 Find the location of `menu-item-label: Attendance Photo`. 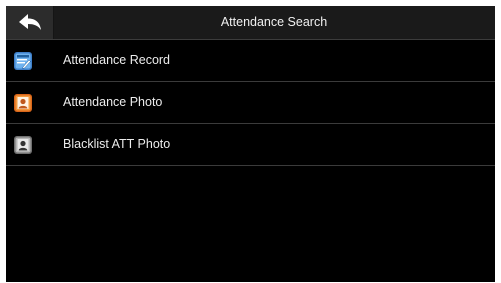

menu-item-label: Attendance Photo is located at coordinates (113, 102).